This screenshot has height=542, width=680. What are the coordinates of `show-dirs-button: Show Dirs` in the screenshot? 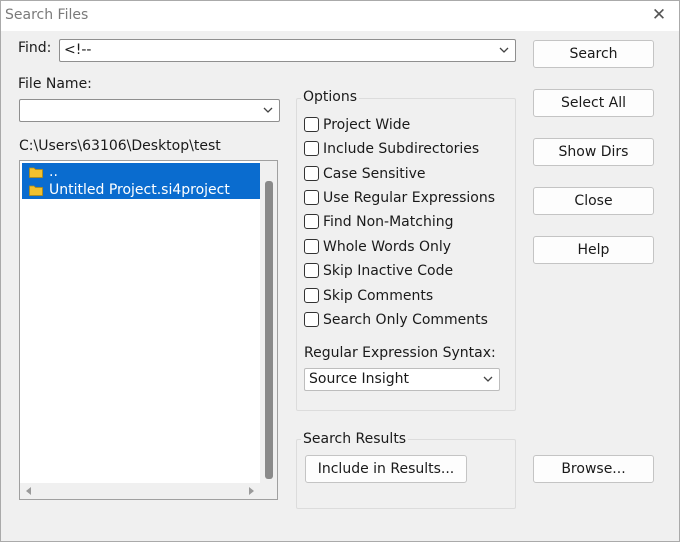 It's located at (593, 152).